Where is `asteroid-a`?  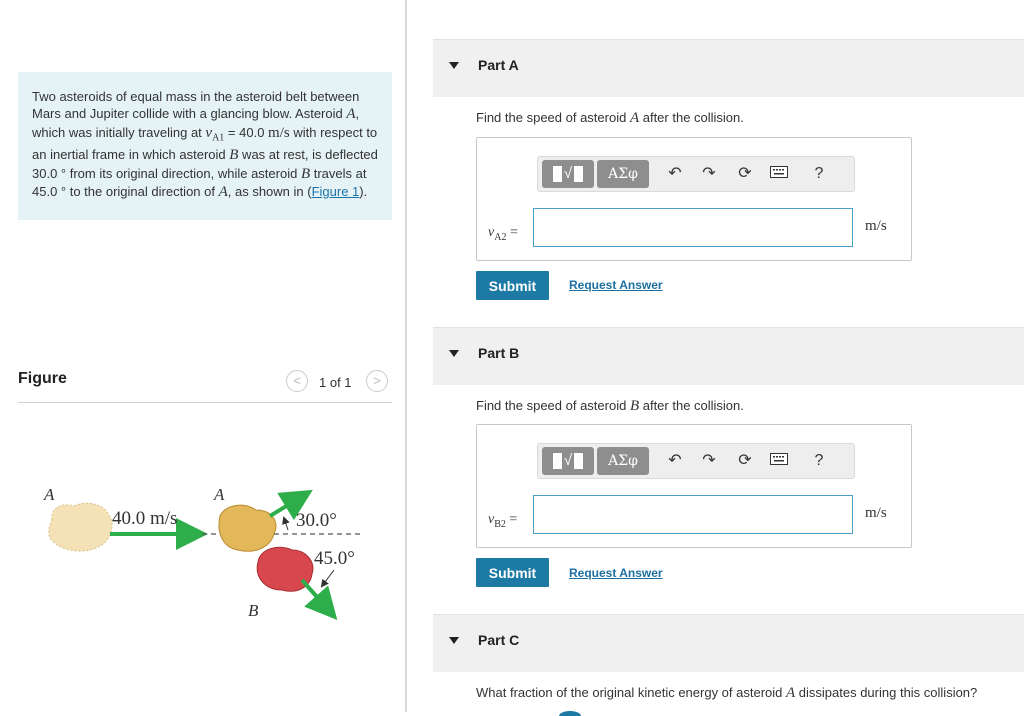
asteroid-a is located at coordinates (247, 528).